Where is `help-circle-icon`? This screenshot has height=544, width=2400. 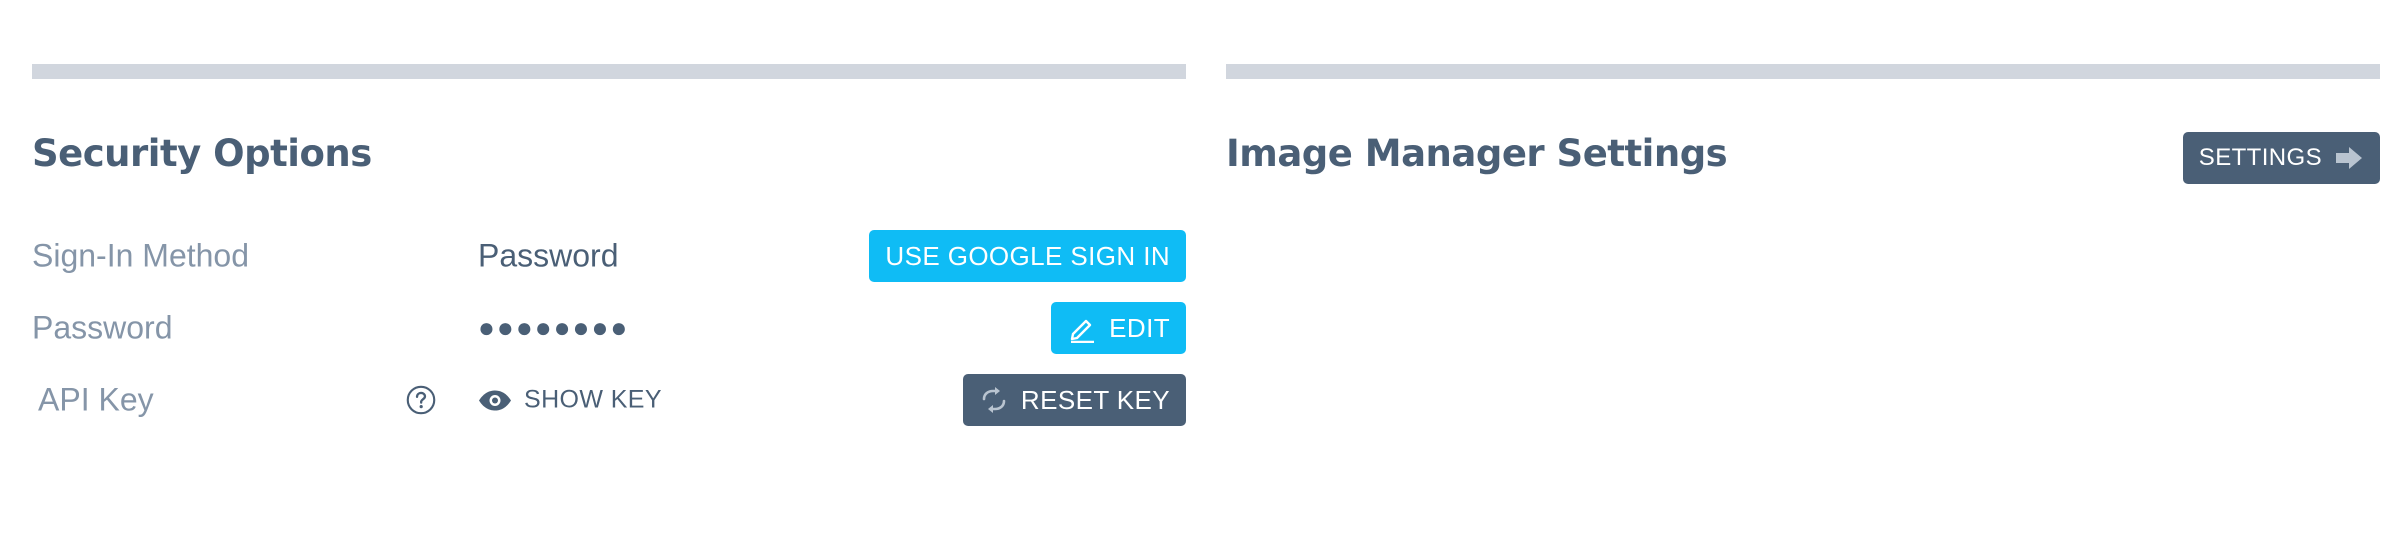 help-circle-icon is located at coordinates (421, 400).